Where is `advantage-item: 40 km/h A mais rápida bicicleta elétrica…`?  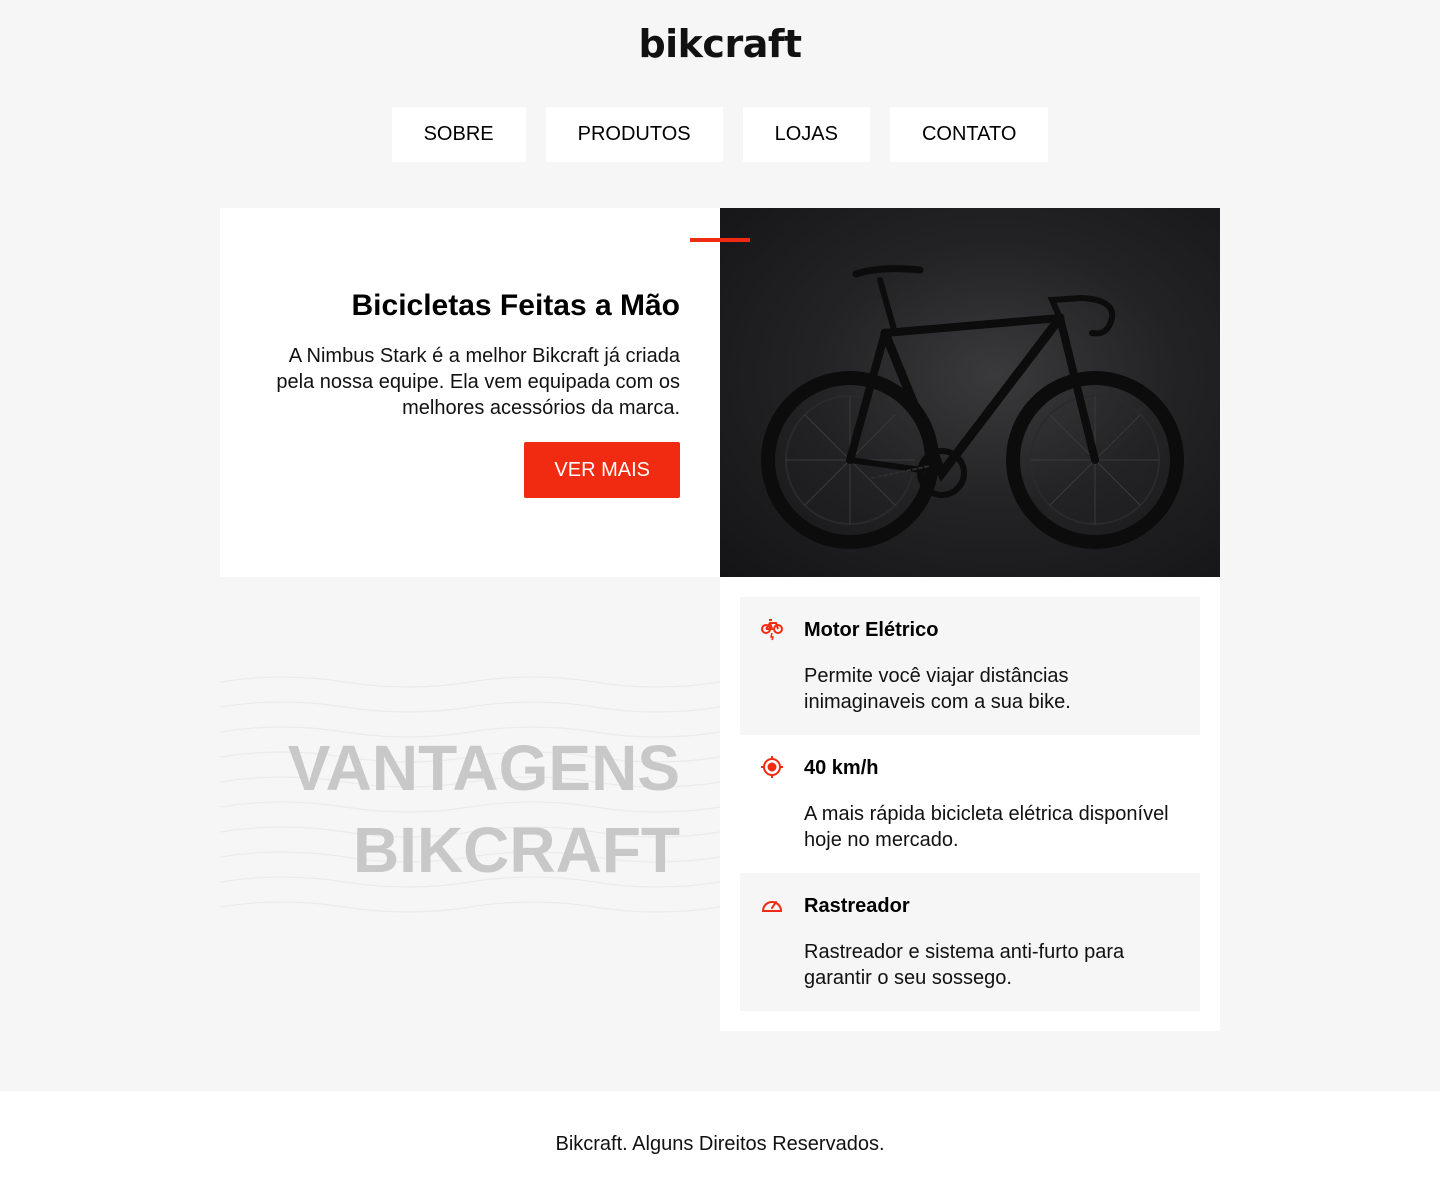
advantage-item: 40 km/h A mais rápida bicicleta elétrica… is located at coordinates (970, 804).